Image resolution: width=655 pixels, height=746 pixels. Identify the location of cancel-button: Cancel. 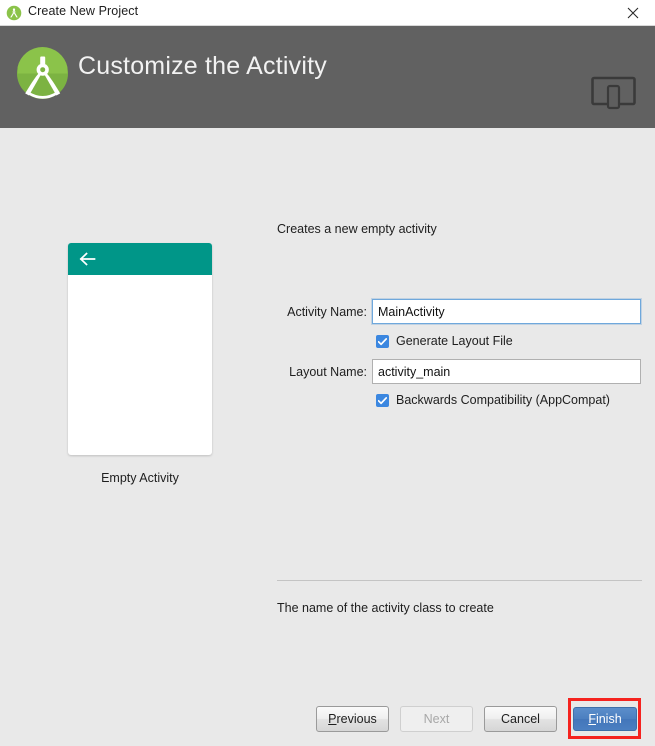
(520, 719).